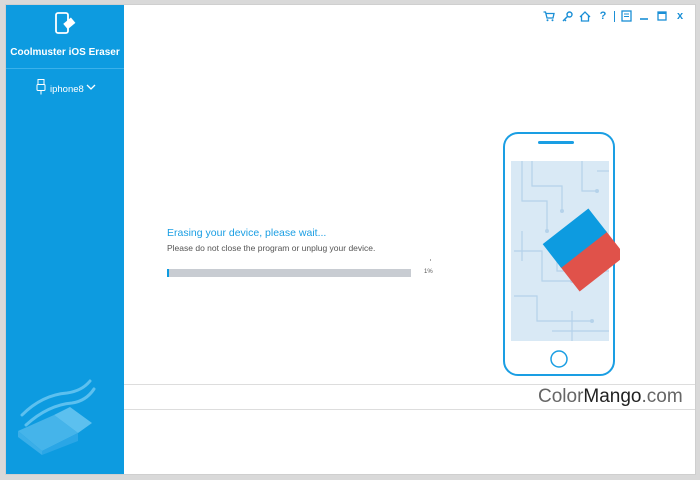 The height and width of the screenshot is (480, 700). I want to click on minimize-icon, so click(644, 19).